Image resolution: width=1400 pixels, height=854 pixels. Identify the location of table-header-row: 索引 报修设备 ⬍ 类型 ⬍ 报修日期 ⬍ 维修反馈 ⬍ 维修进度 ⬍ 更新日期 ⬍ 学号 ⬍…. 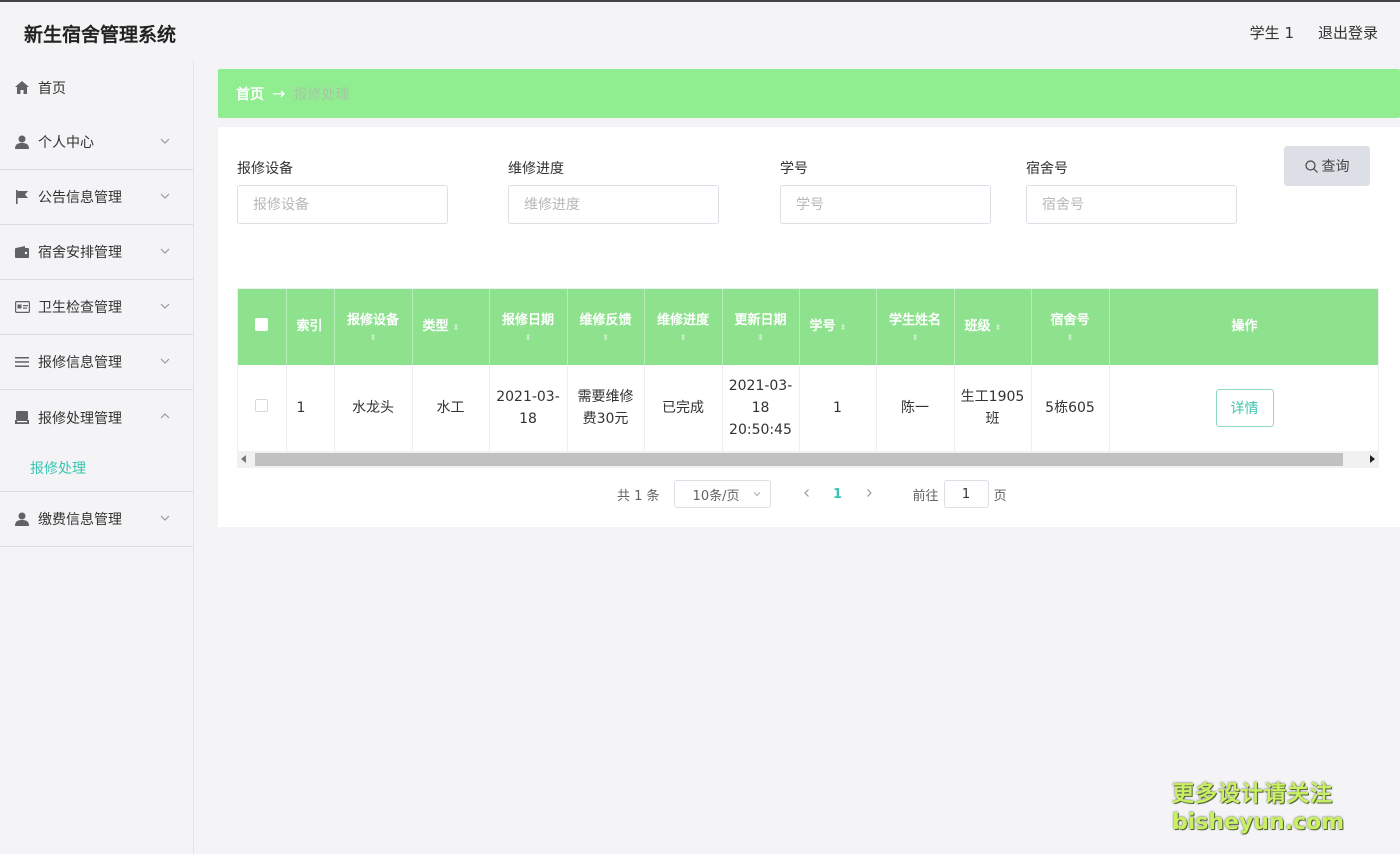
(808, 327).